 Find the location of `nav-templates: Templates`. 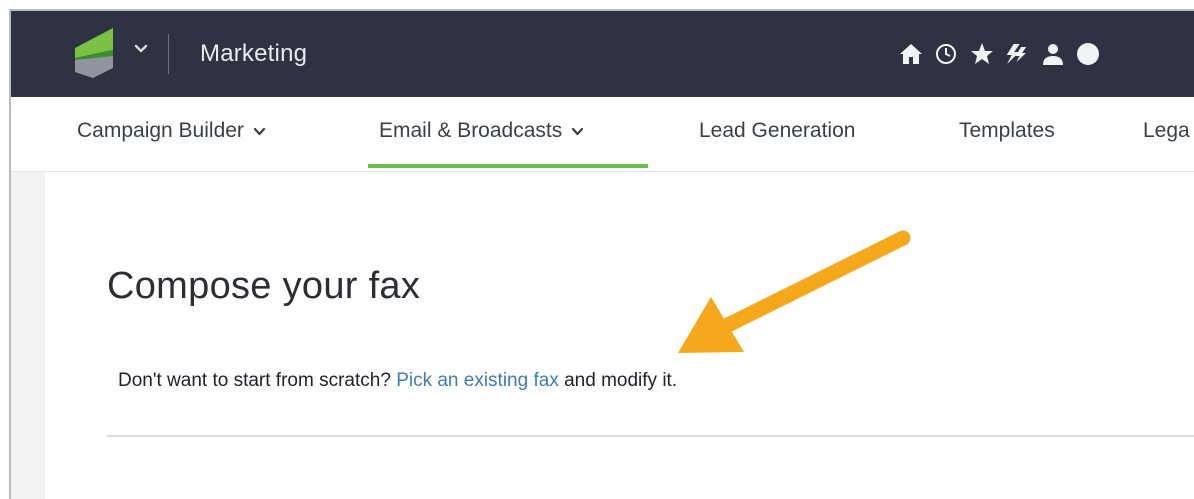

nav-templates: Templates is located at coordinates (1007, 131).